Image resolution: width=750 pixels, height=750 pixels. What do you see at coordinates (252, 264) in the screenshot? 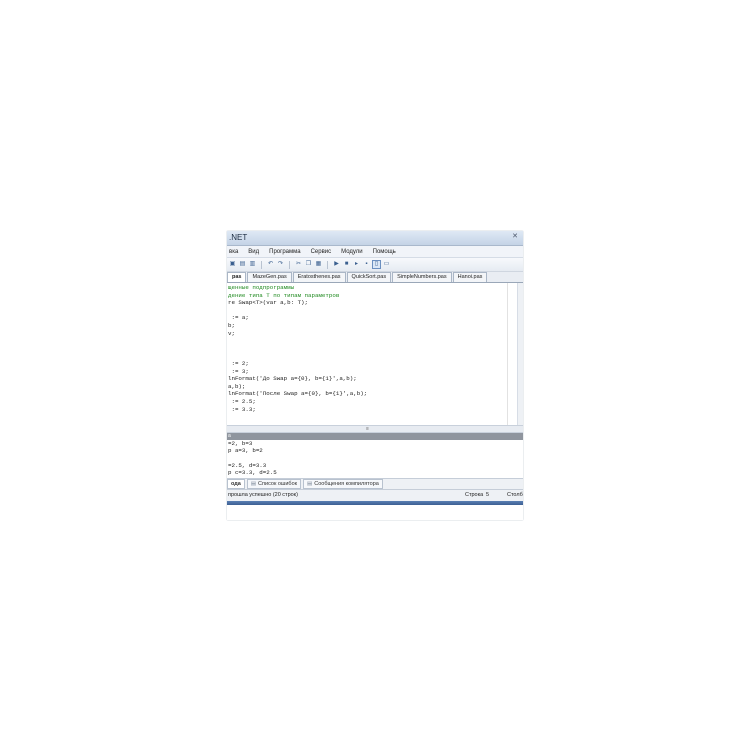
I see `print-icon: ▥` at bounding box center [252, 264].